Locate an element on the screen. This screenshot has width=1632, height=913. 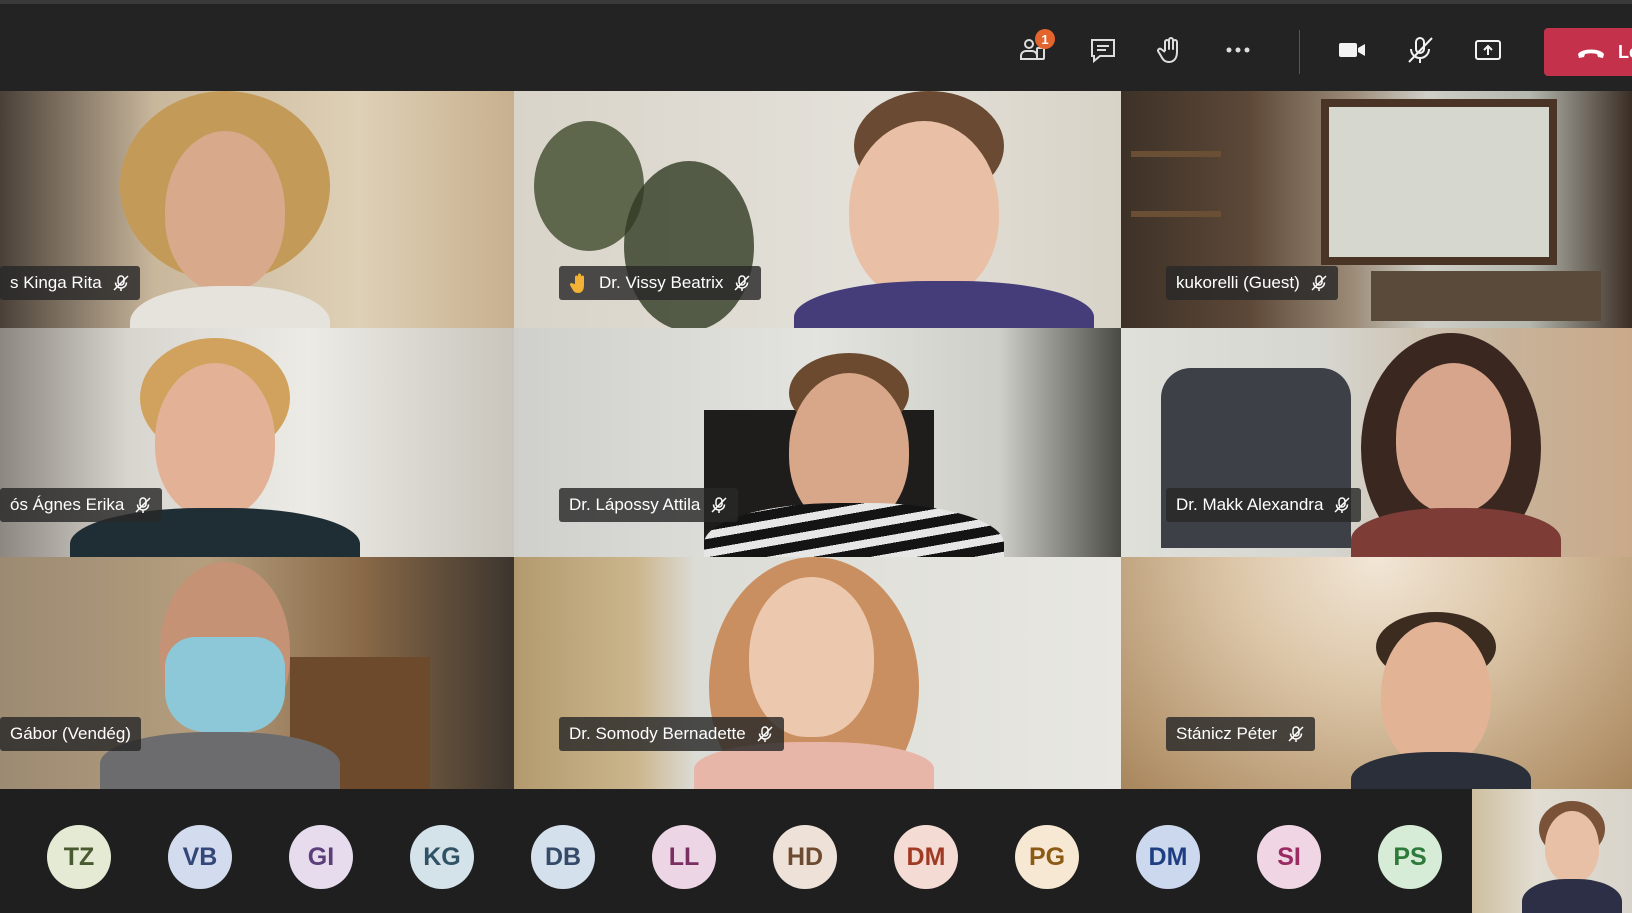
self-view-video is located at coordinates (1552, 851).